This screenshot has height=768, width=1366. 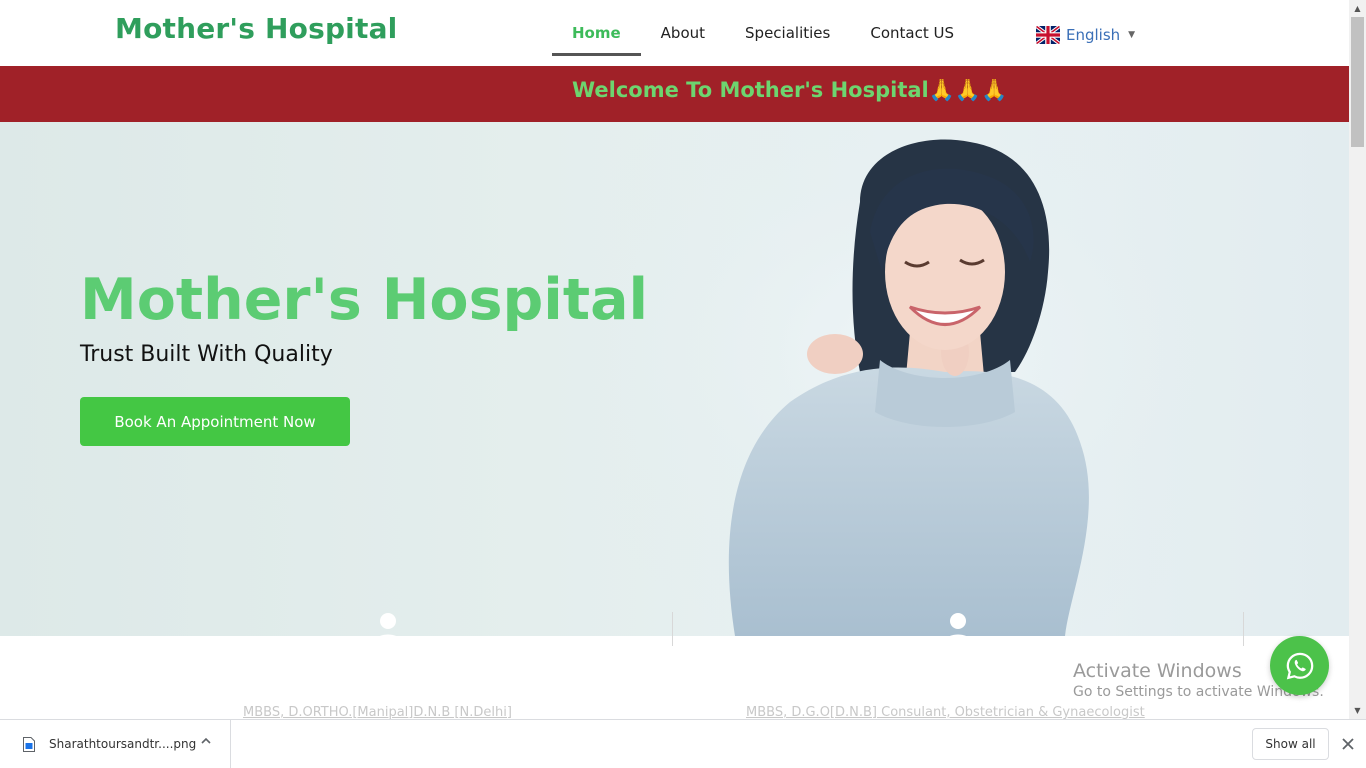 I want to click on show-all-button: Show all, so click(x=1290, y=744).